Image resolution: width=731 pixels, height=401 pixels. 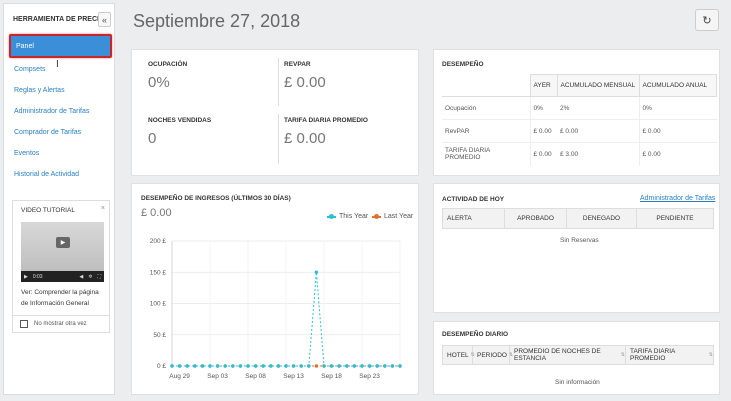 I want to click on legend-label: Last Year, so click(x=399, y=216).